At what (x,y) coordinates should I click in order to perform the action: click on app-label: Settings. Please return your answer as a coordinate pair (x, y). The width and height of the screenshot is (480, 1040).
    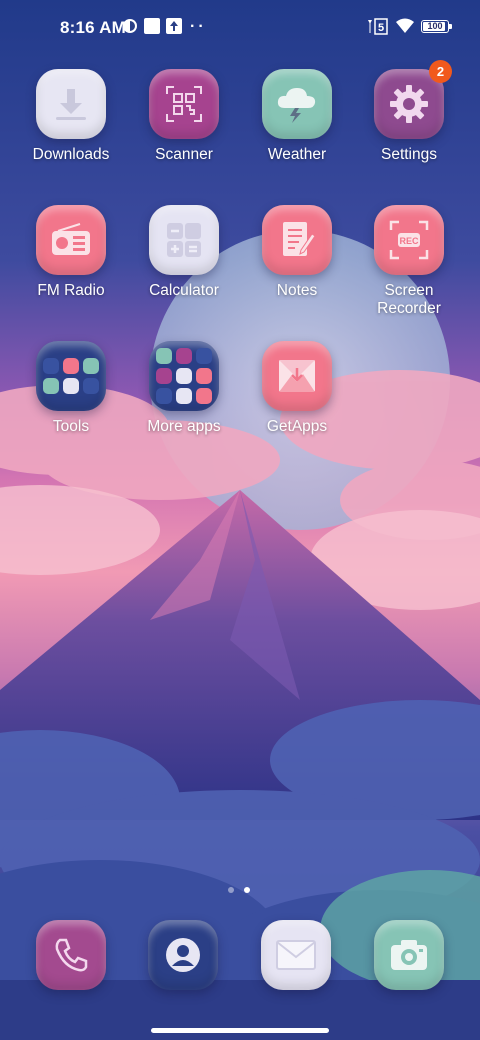
    Looking at the image, I should click on (408, 154).